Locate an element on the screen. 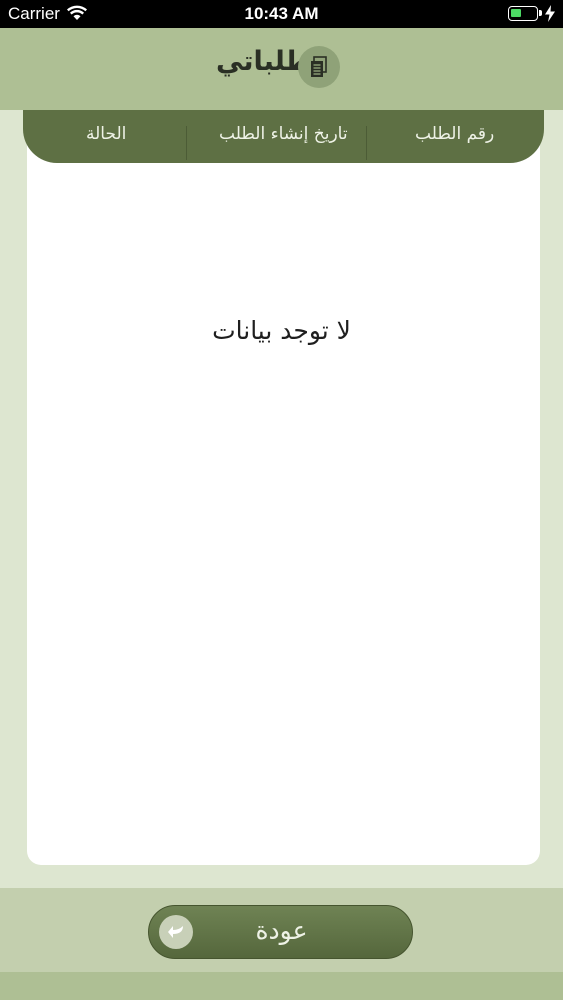 Image resolution: width=563 pixels, height=1000 pixels. document-icon is located at coordinates (319, 67).